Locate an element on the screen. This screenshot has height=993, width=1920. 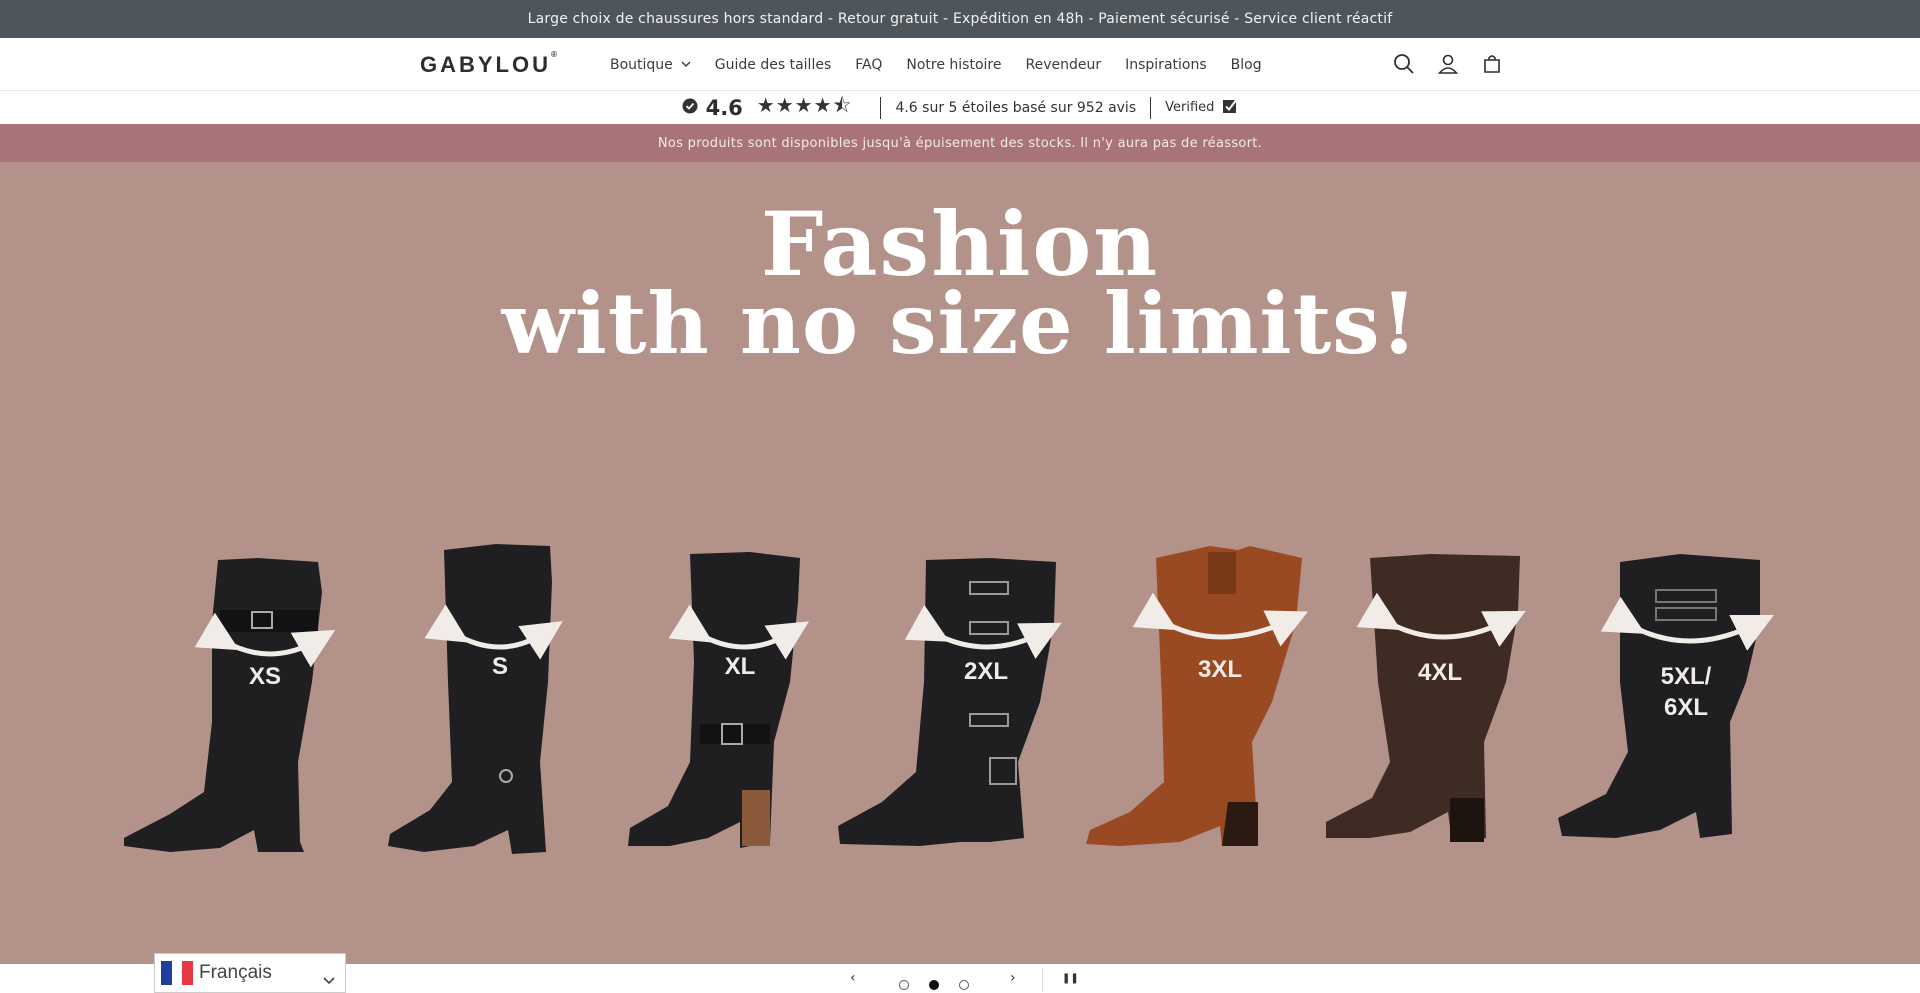
pause-slideshow-button: ❚❚ is located at coordinates (1070, 978).